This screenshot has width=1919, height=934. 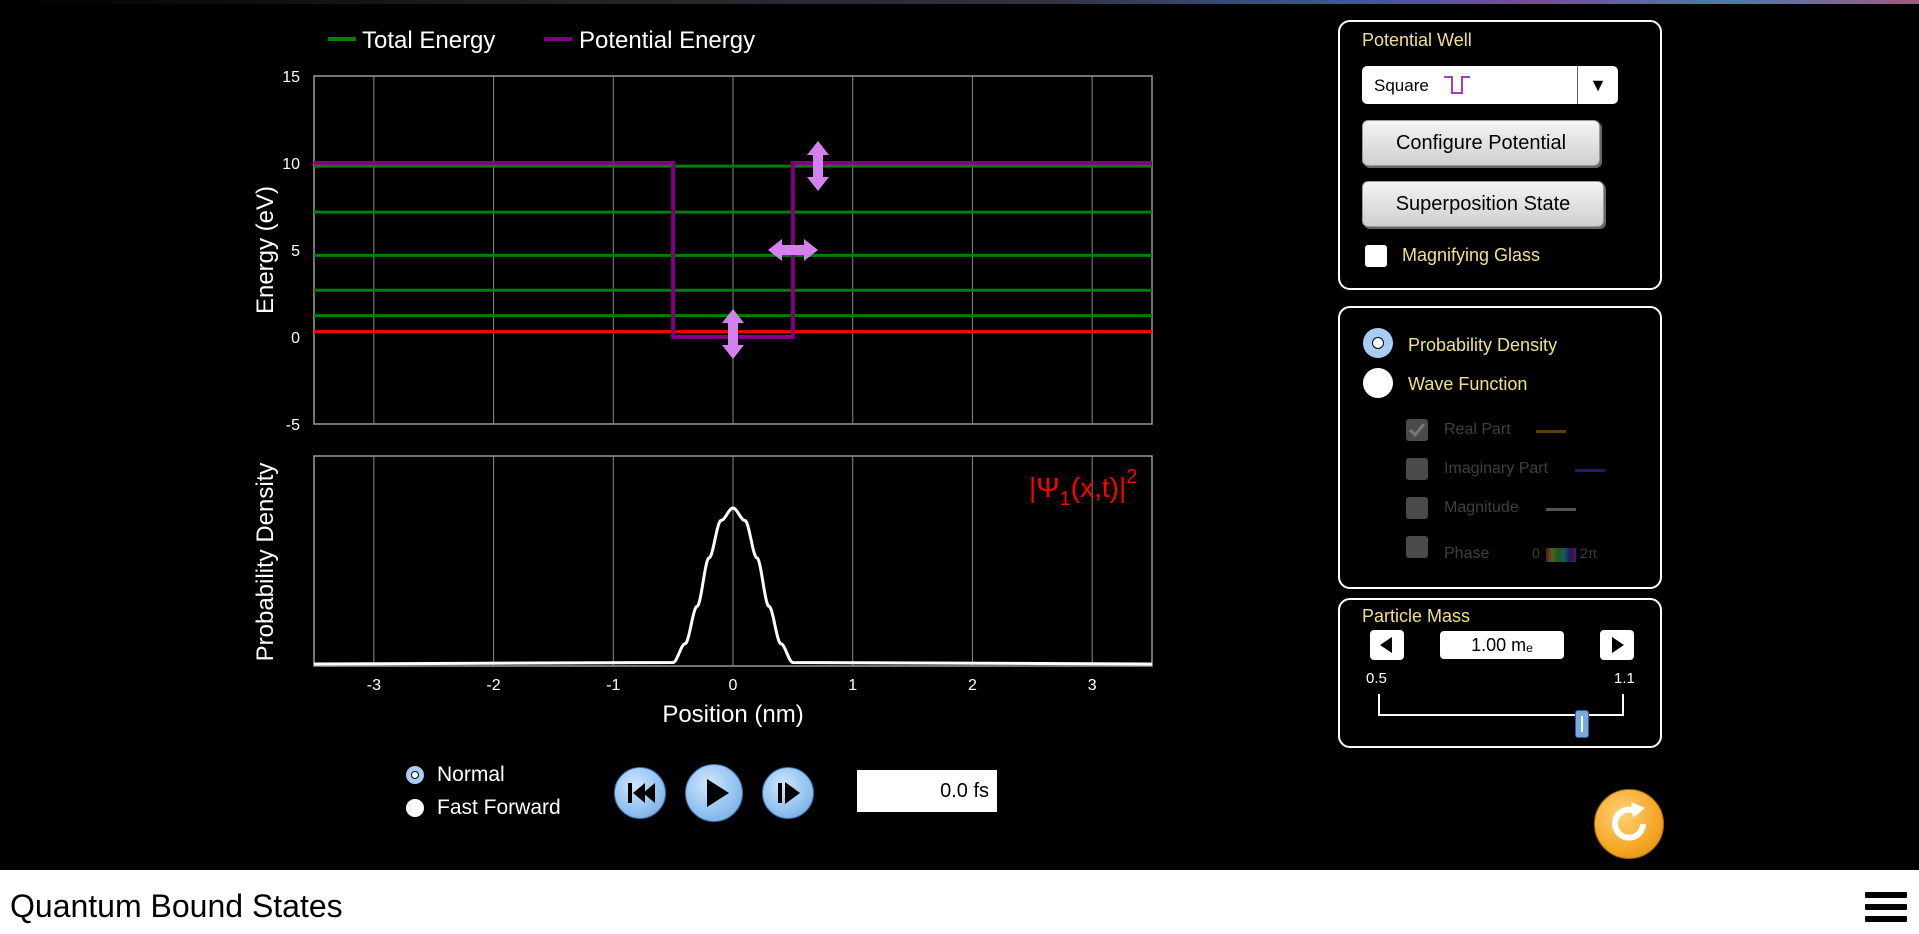 I want to click on position-x-tick: 1, so click(x=852, y=685).